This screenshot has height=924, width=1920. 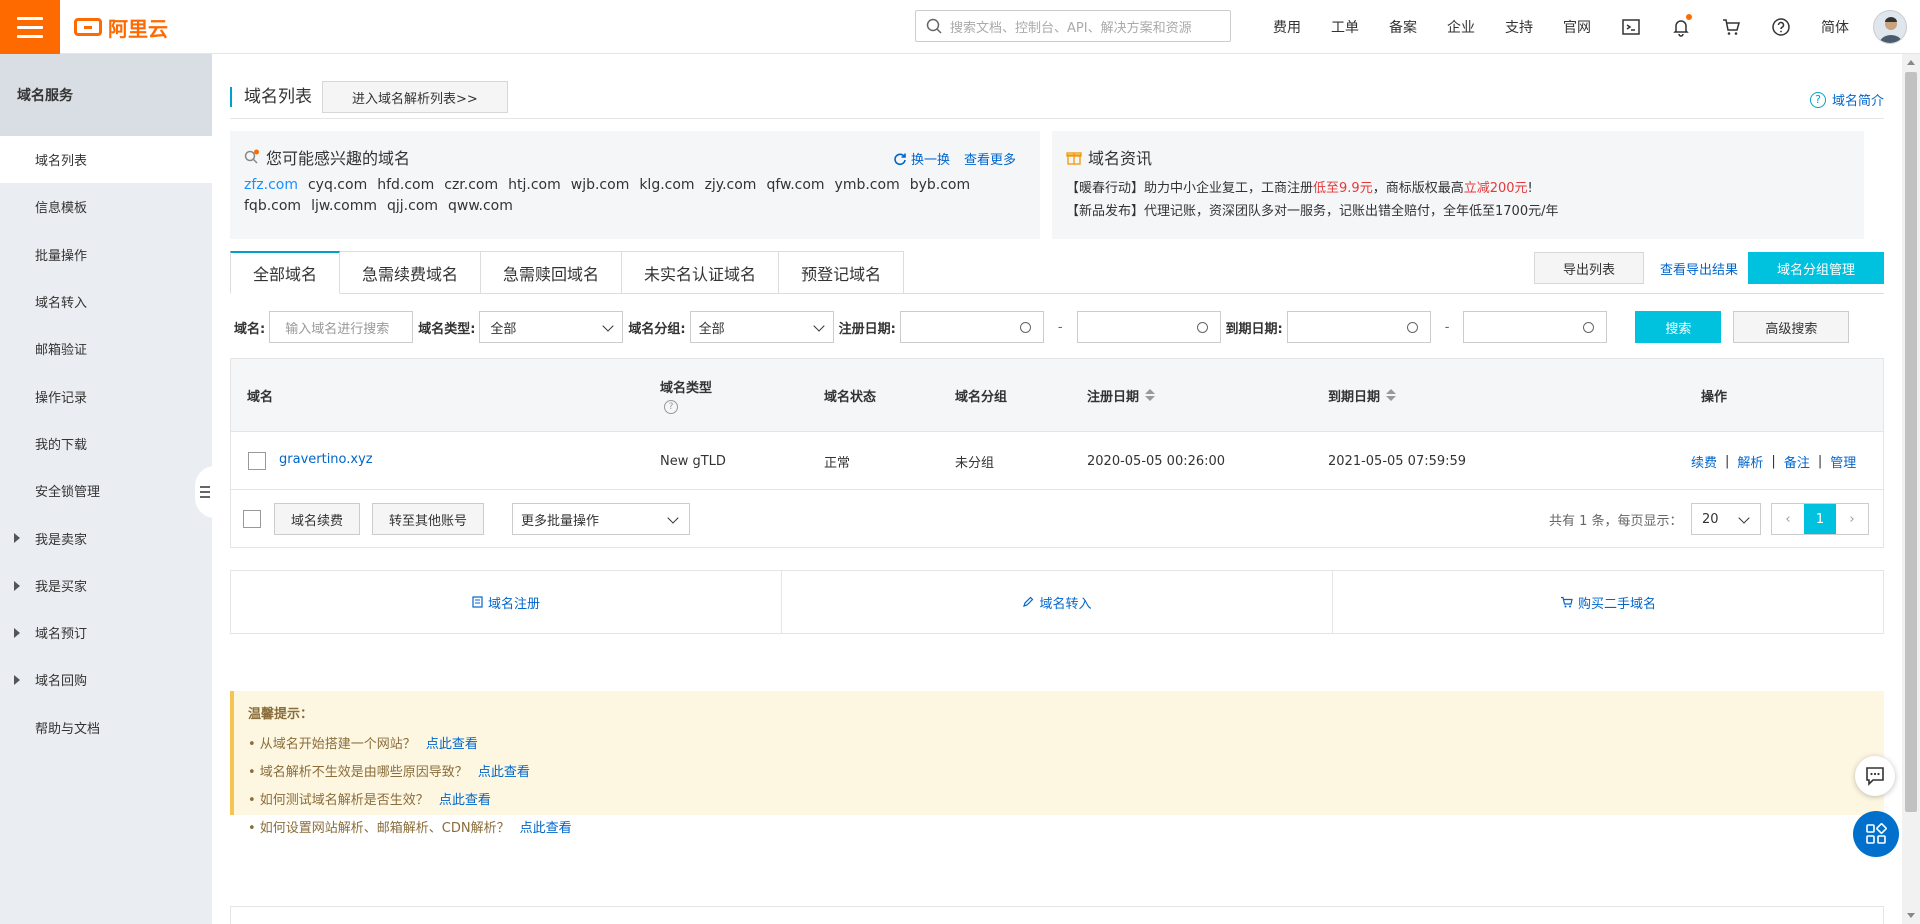 I want to click on tab-preregistered: 预登记域名, so click(x=842, y=272).